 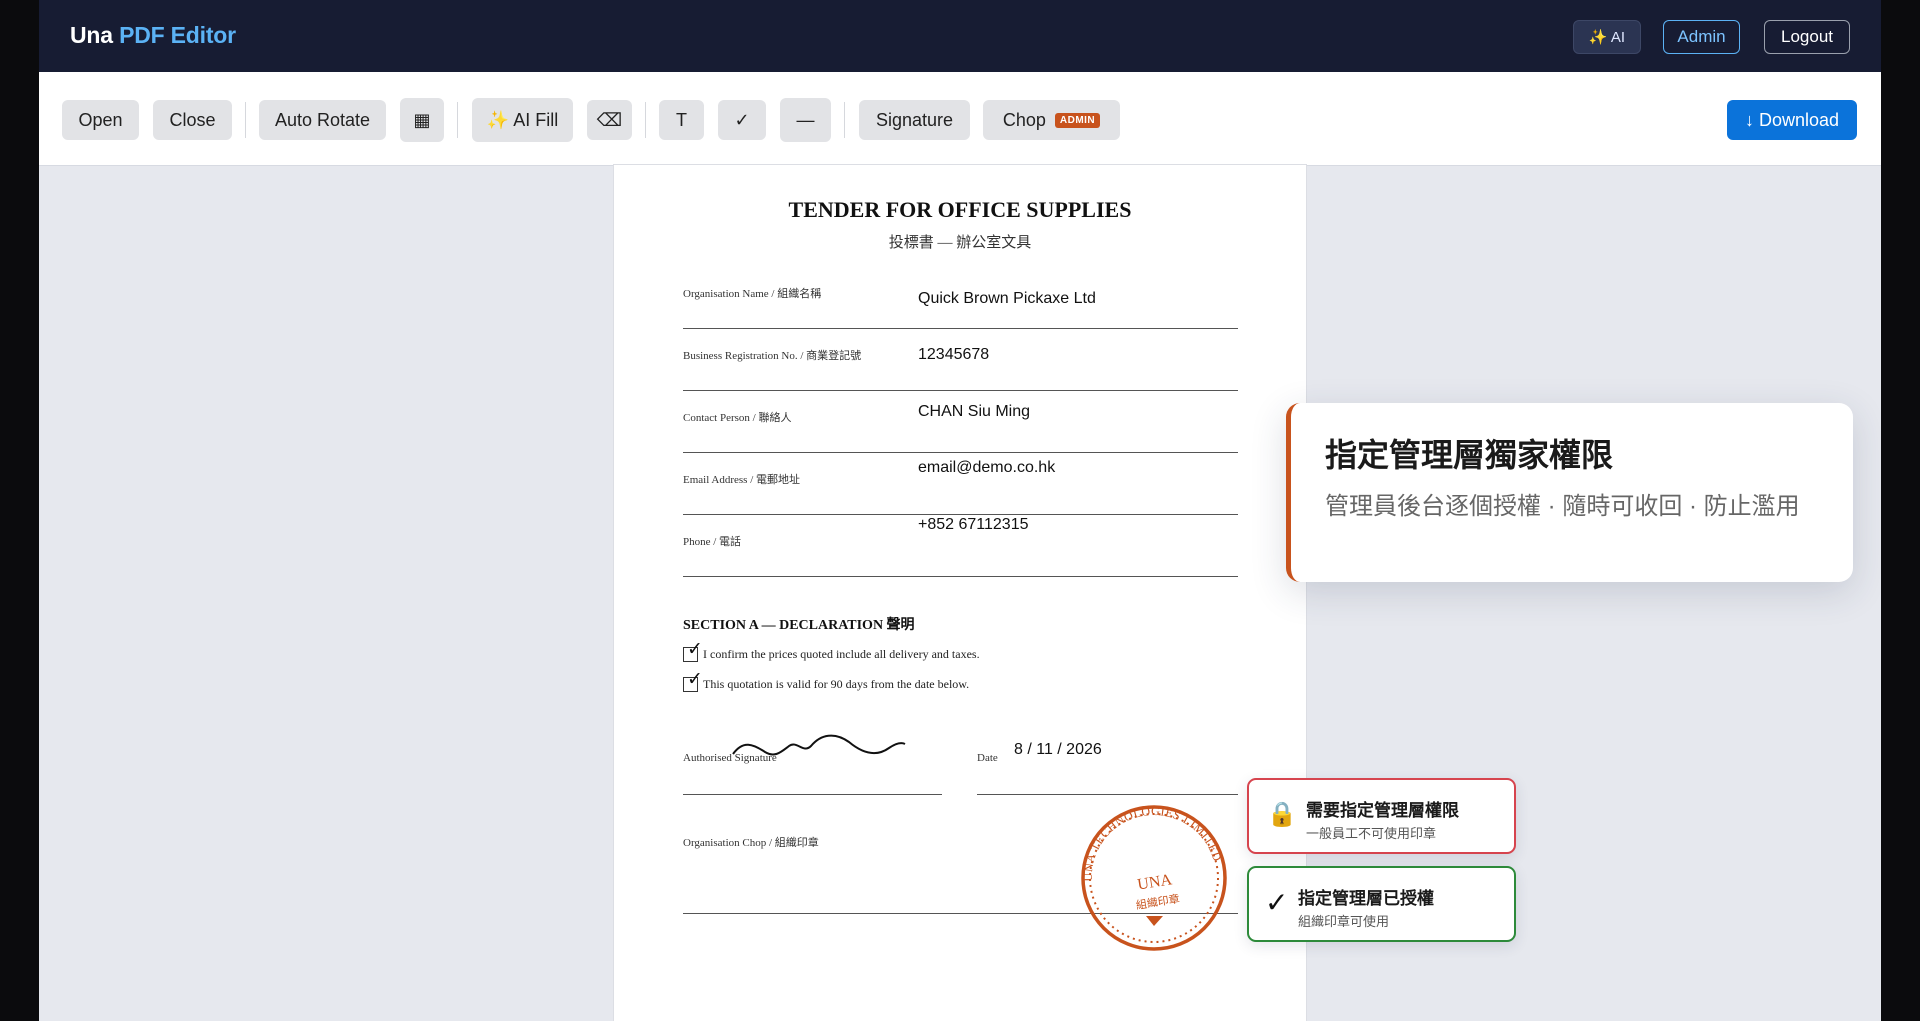 I want to click on brand-name: Una, so click(x=91, y=35).